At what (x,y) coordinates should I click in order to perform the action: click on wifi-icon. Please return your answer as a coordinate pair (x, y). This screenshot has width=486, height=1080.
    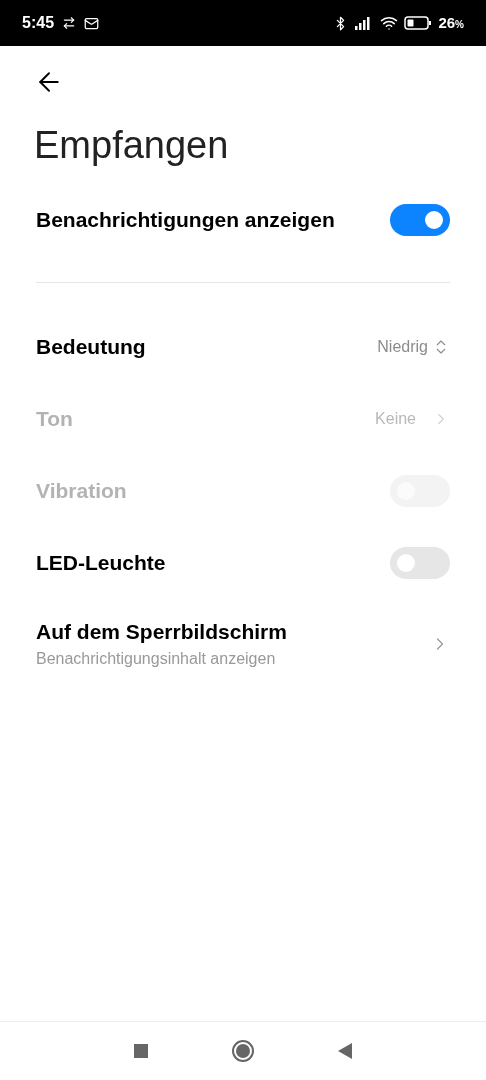
    Looking at the image, I should click on (389, 23).